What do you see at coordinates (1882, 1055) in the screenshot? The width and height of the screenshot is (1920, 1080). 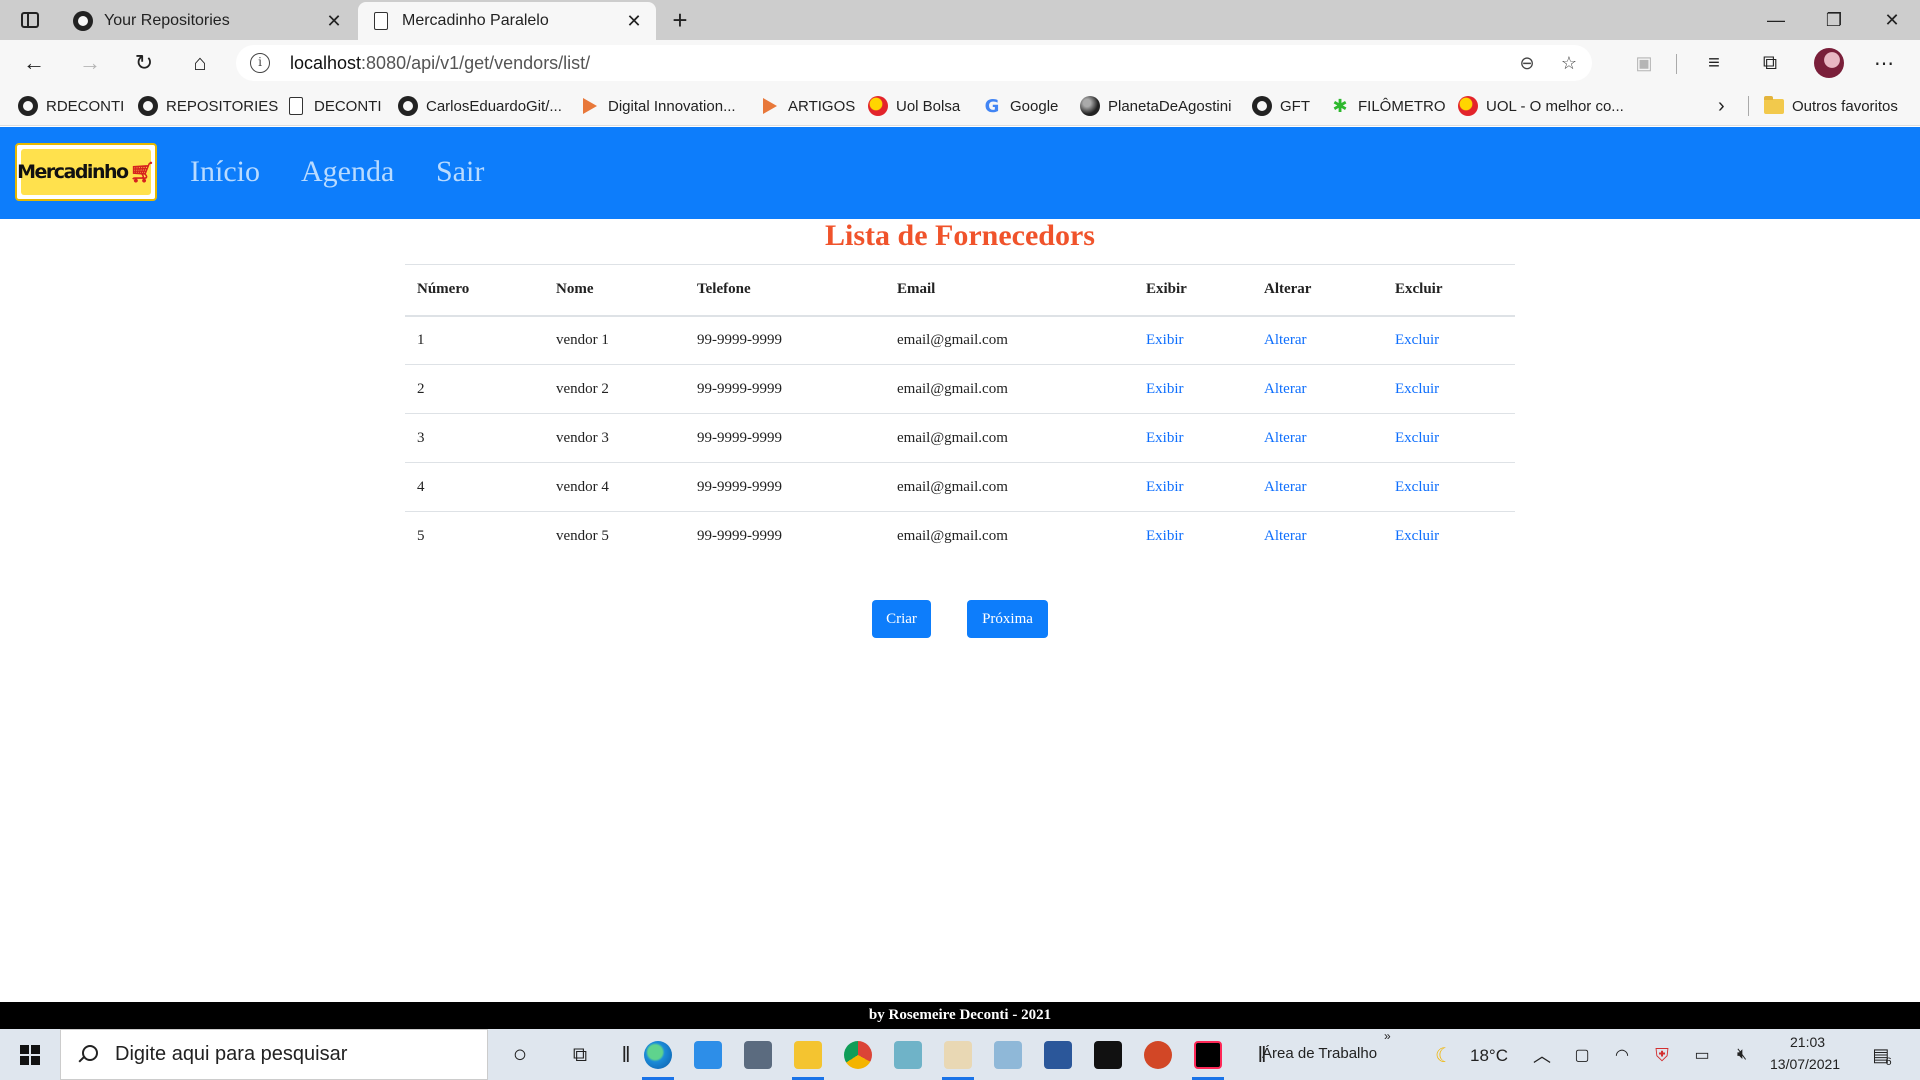 I see `notifications-icon: ▤ 6` at bounding box center [1882, 1055].